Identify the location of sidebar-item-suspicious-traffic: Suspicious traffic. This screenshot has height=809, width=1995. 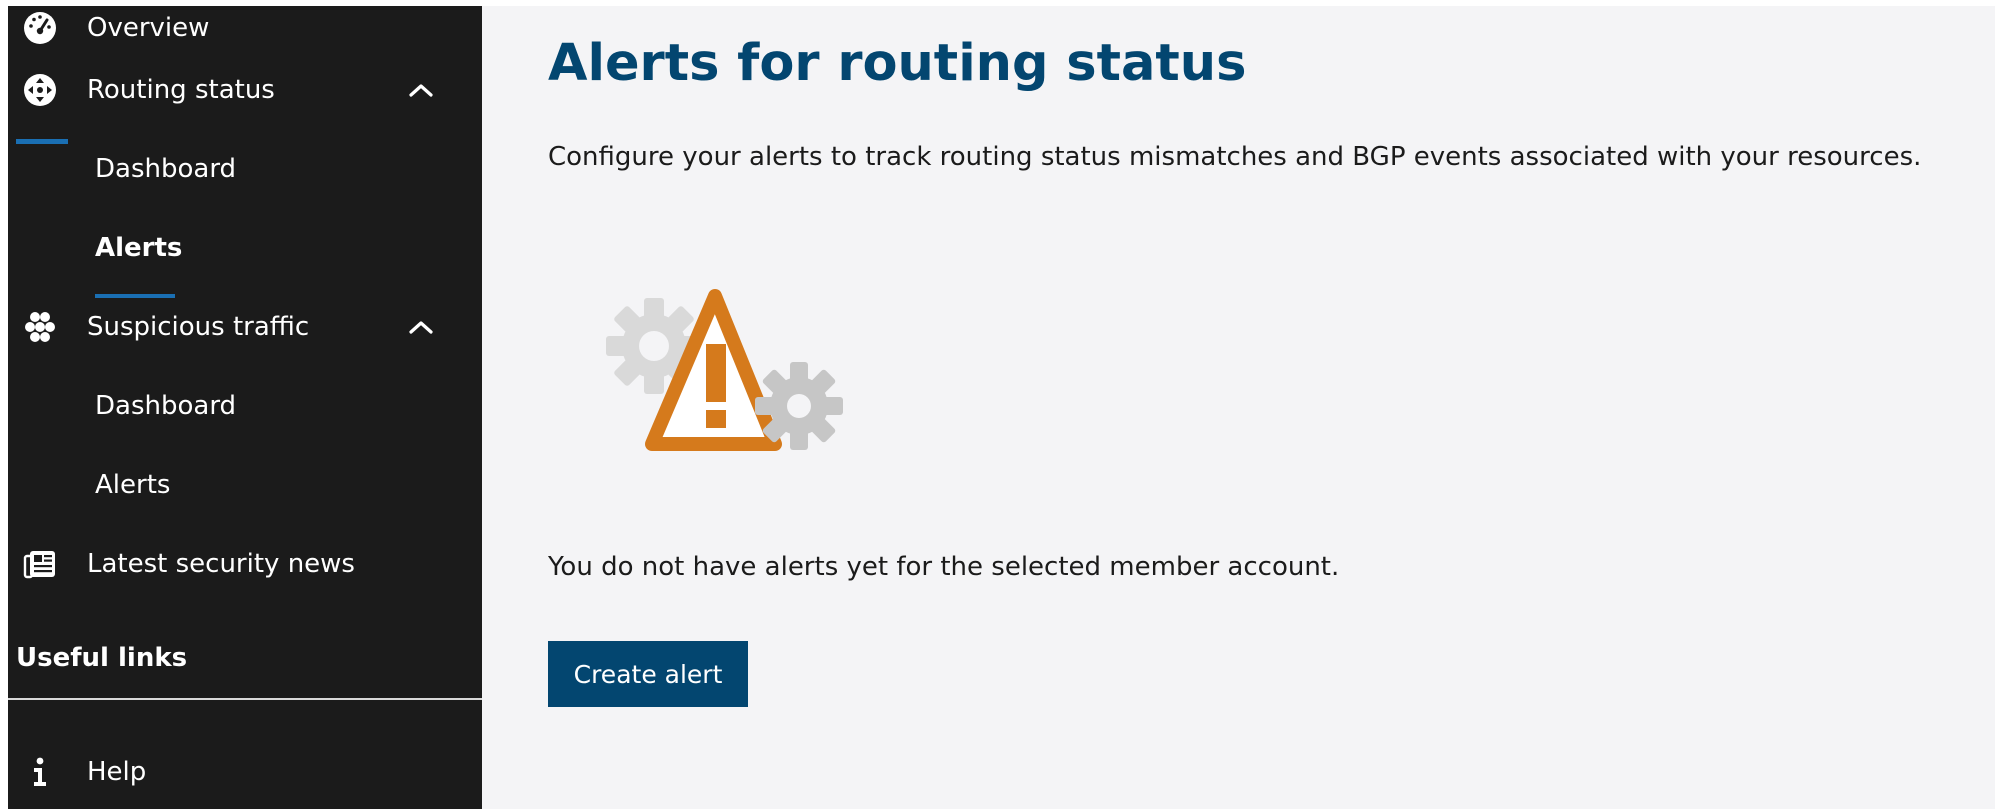
(245, 327).